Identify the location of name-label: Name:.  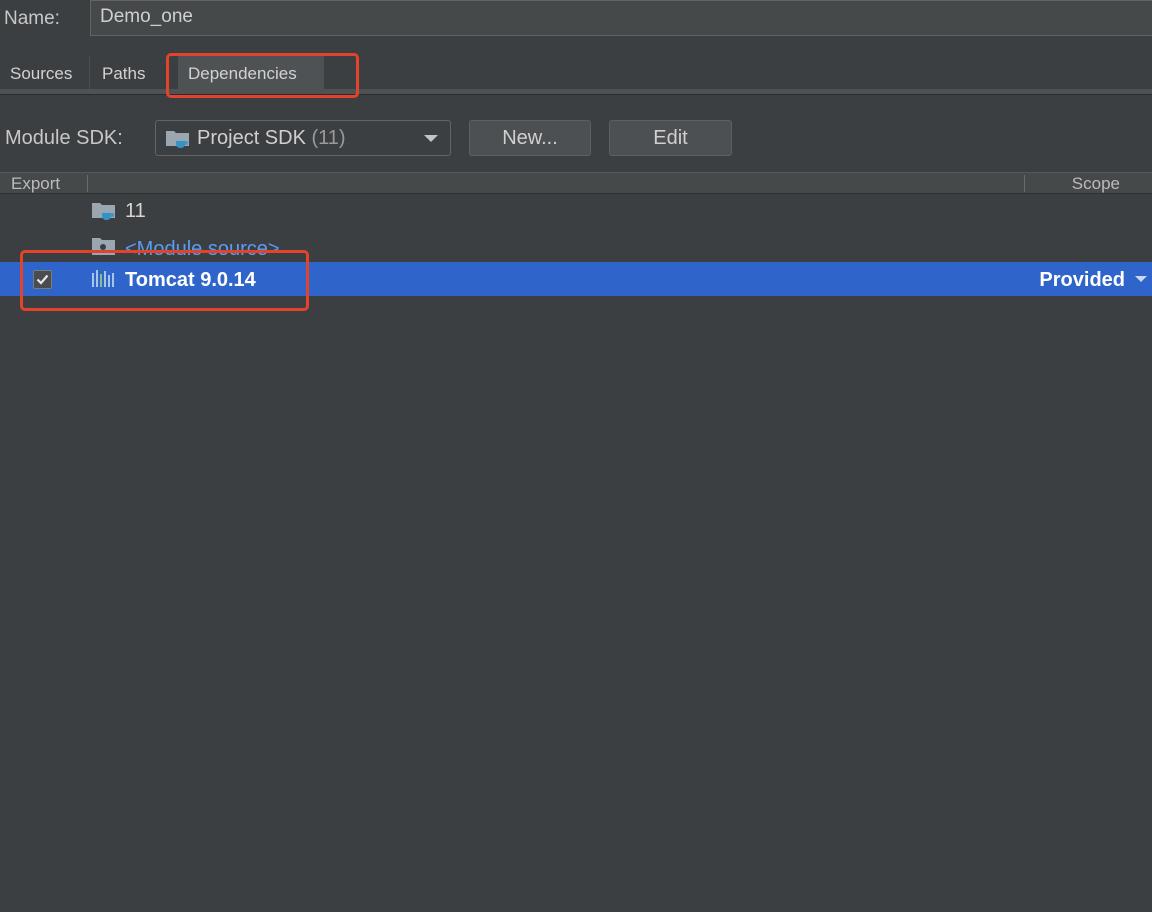
(32, 18).